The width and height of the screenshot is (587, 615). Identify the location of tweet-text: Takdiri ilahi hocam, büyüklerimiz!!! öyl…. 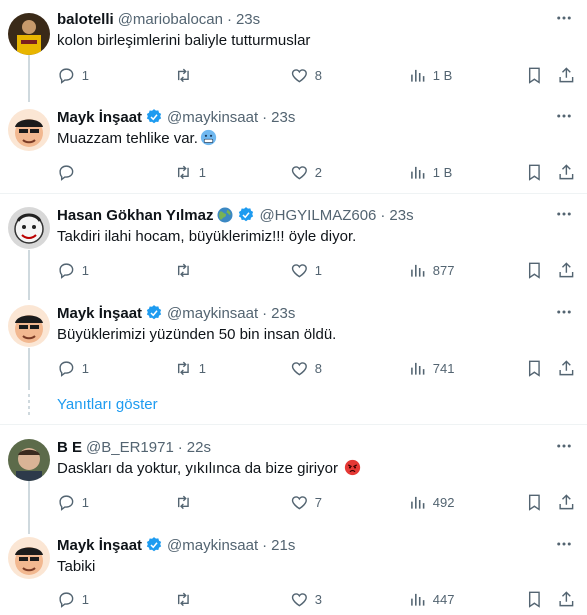
(207, 236).